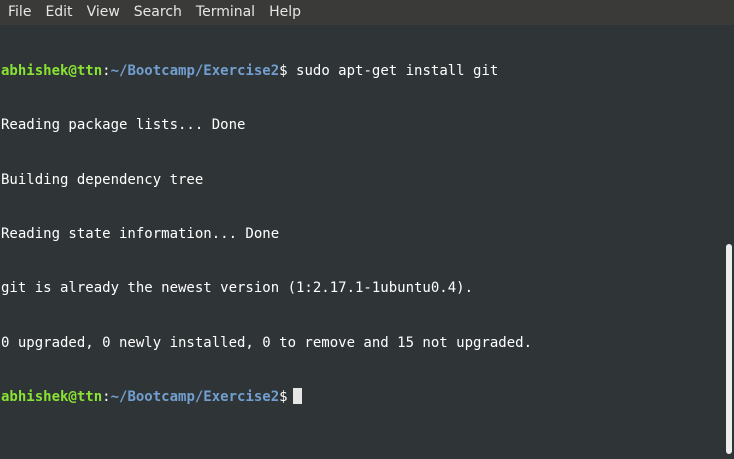 This screenshot has height=459, width=734. Describe the element at coordinates (102, 179) in the screenshot. I see `output-line: Building dependency tree` at that location.